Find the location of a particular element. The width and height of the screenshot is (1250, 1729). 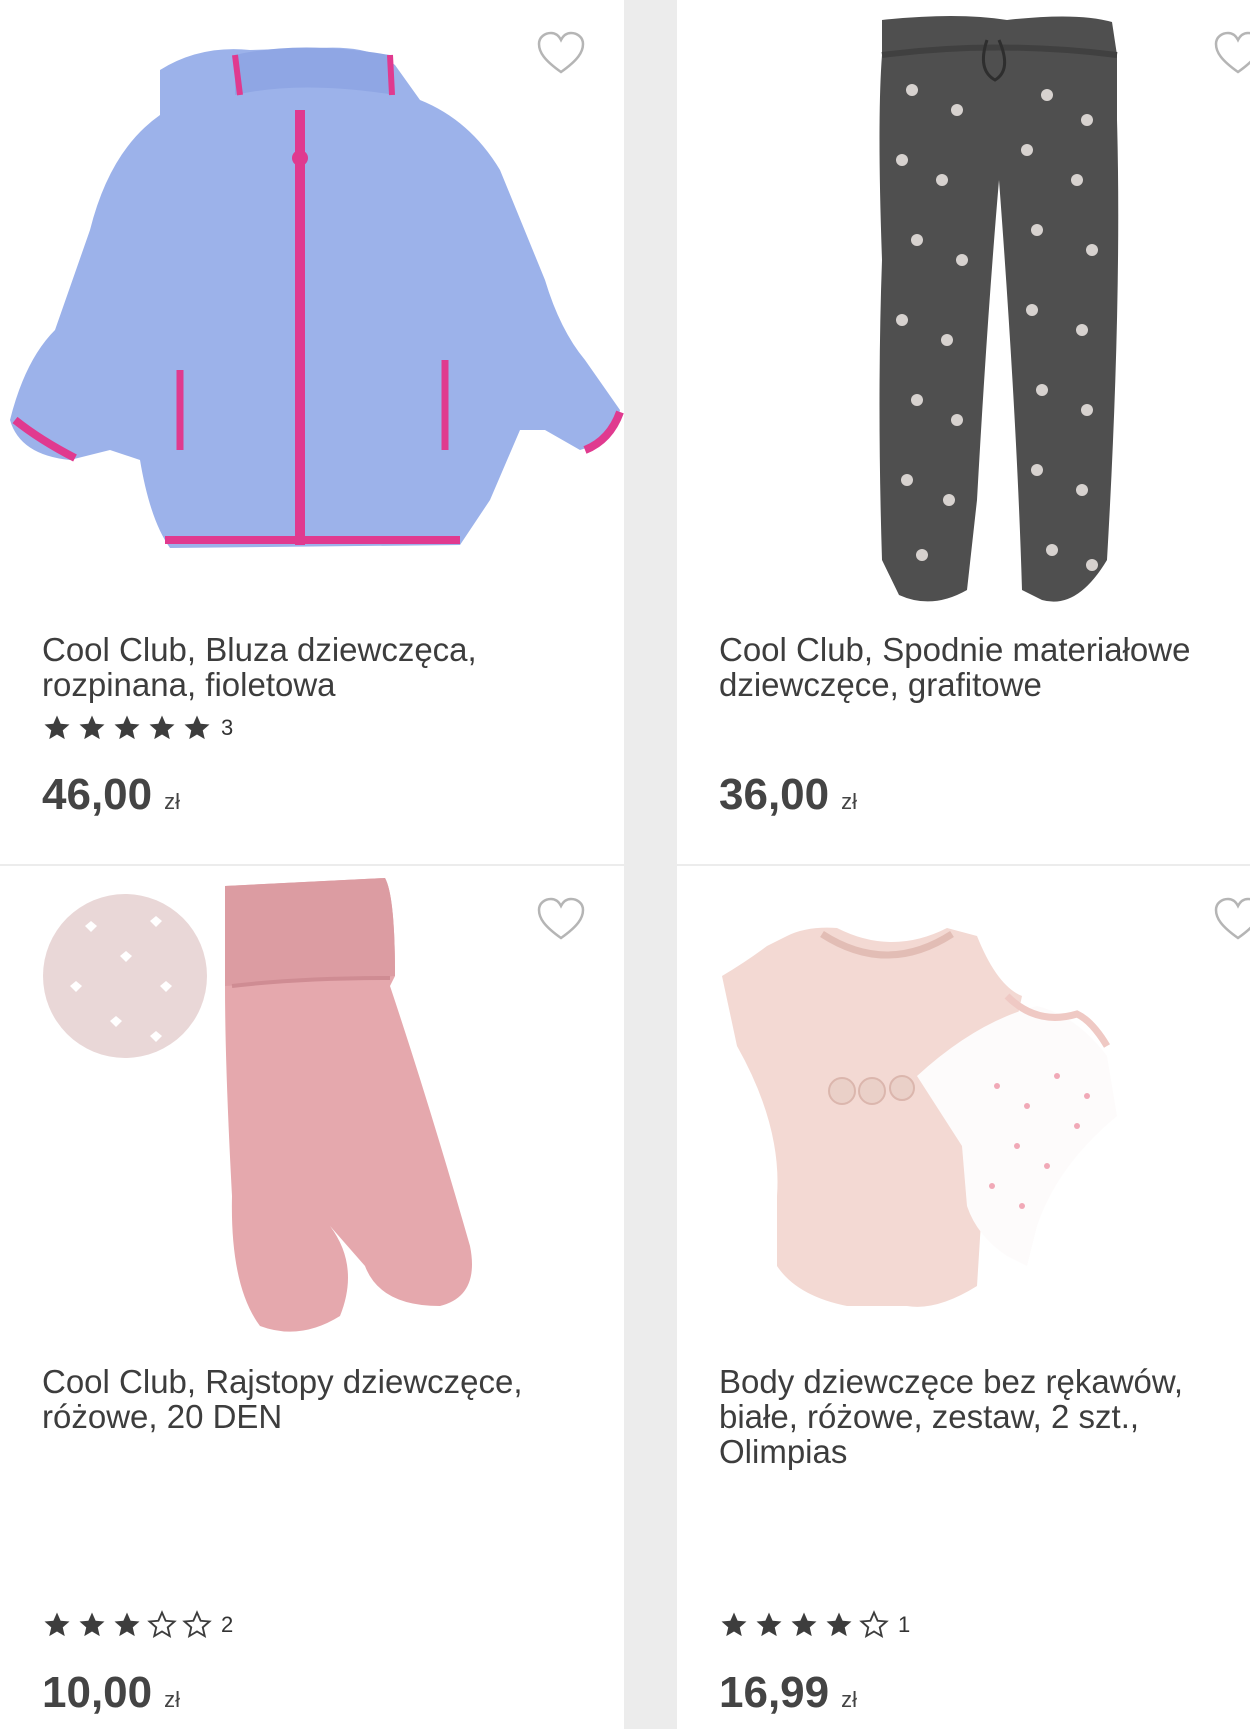

rating-count: 3 is located at coordinates (227, 727).